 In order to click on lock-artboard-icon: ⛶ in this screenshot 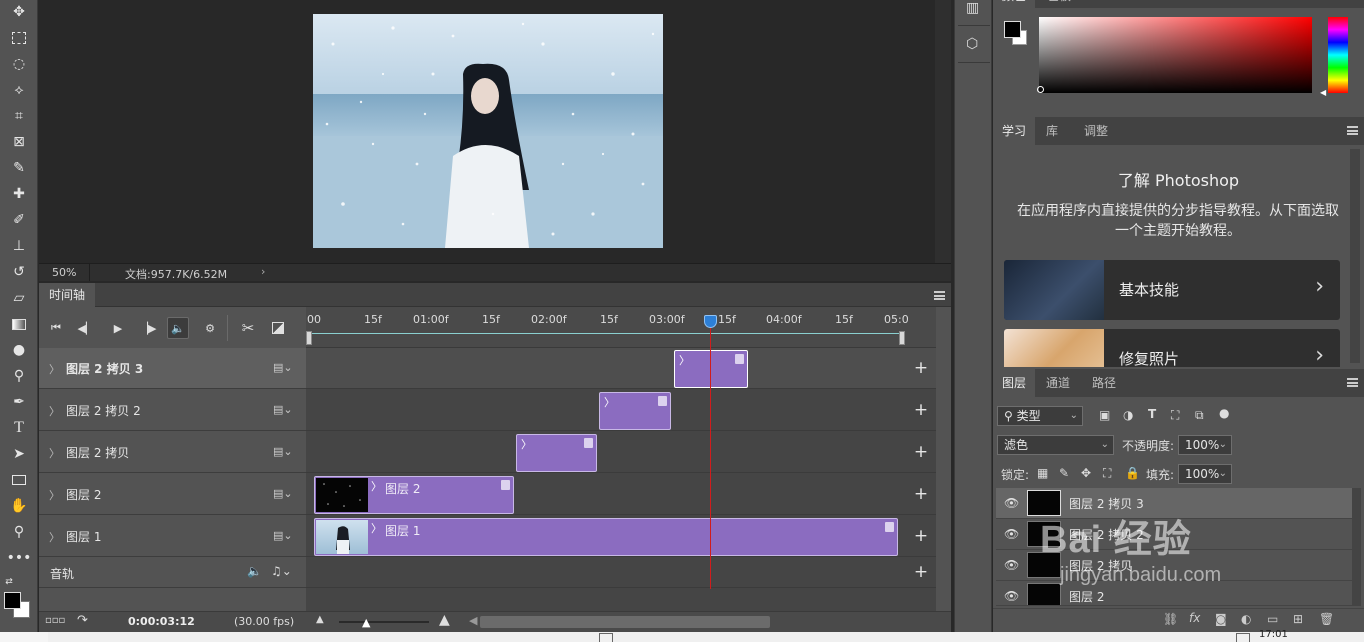, I will do `click(1107, 473)`.